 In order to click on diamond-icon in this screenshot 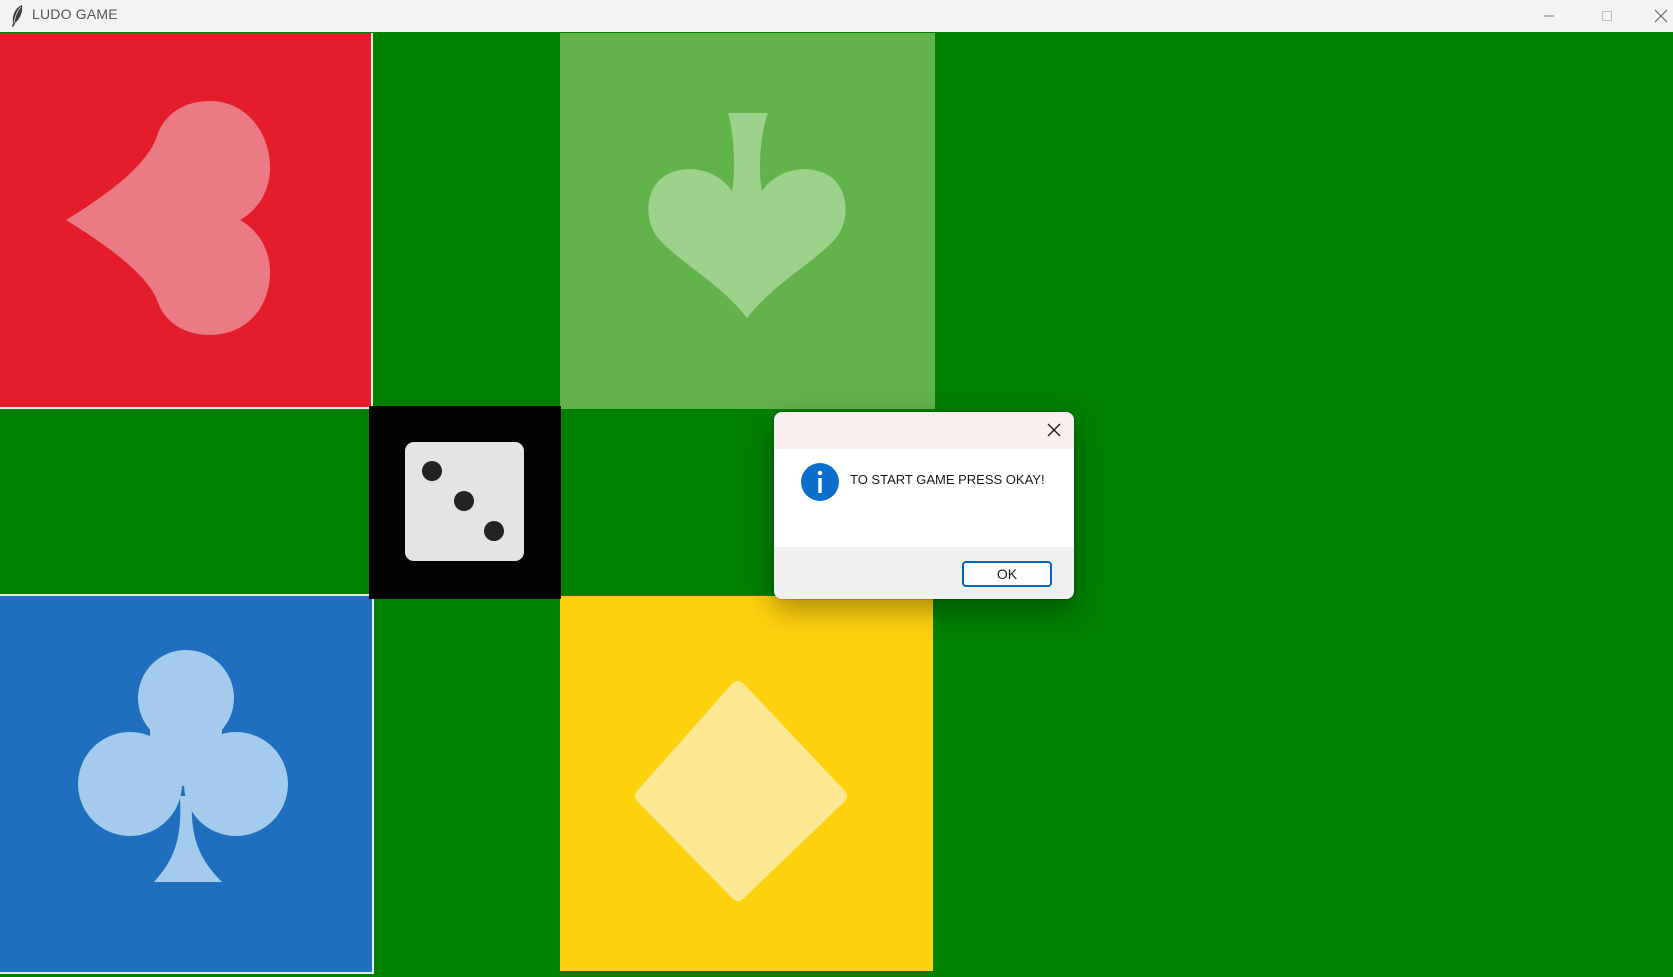, I will do `click(741, 791)`.